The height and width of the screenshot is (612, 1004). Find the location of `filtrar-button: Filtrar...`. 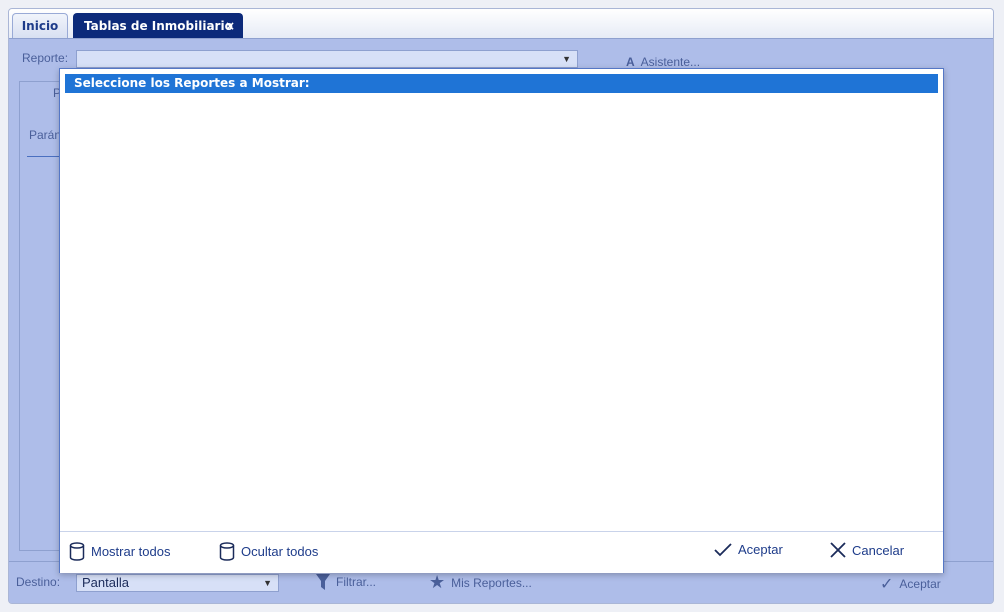

filtrar-button: Filtrar... is located at coordinates (346, 582).